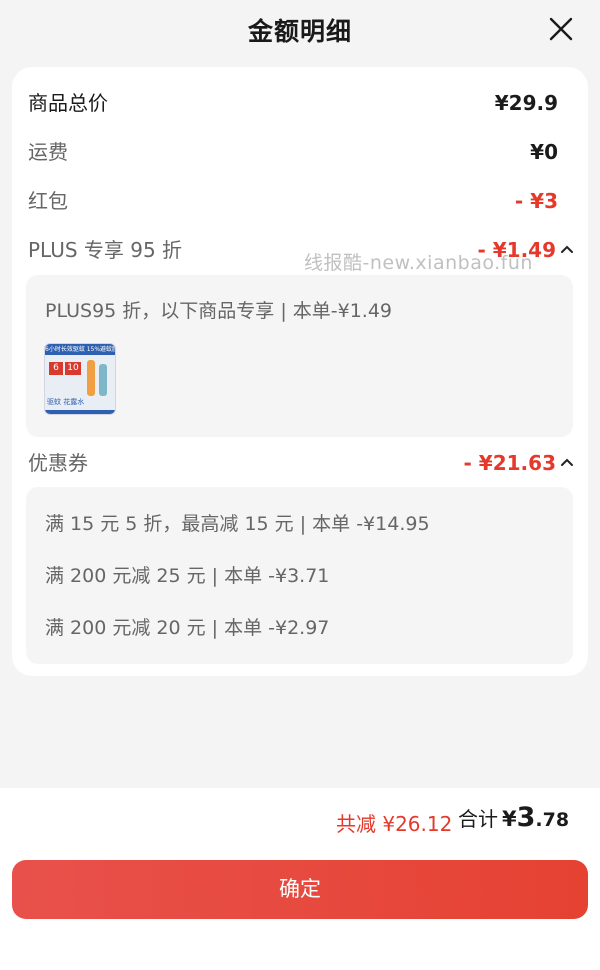 The image size is (600, 970). Describe the element at coordinates (293, 103) in the screenshot. I see `goods-total-row: 商品总价 ¥29.9` at that location.